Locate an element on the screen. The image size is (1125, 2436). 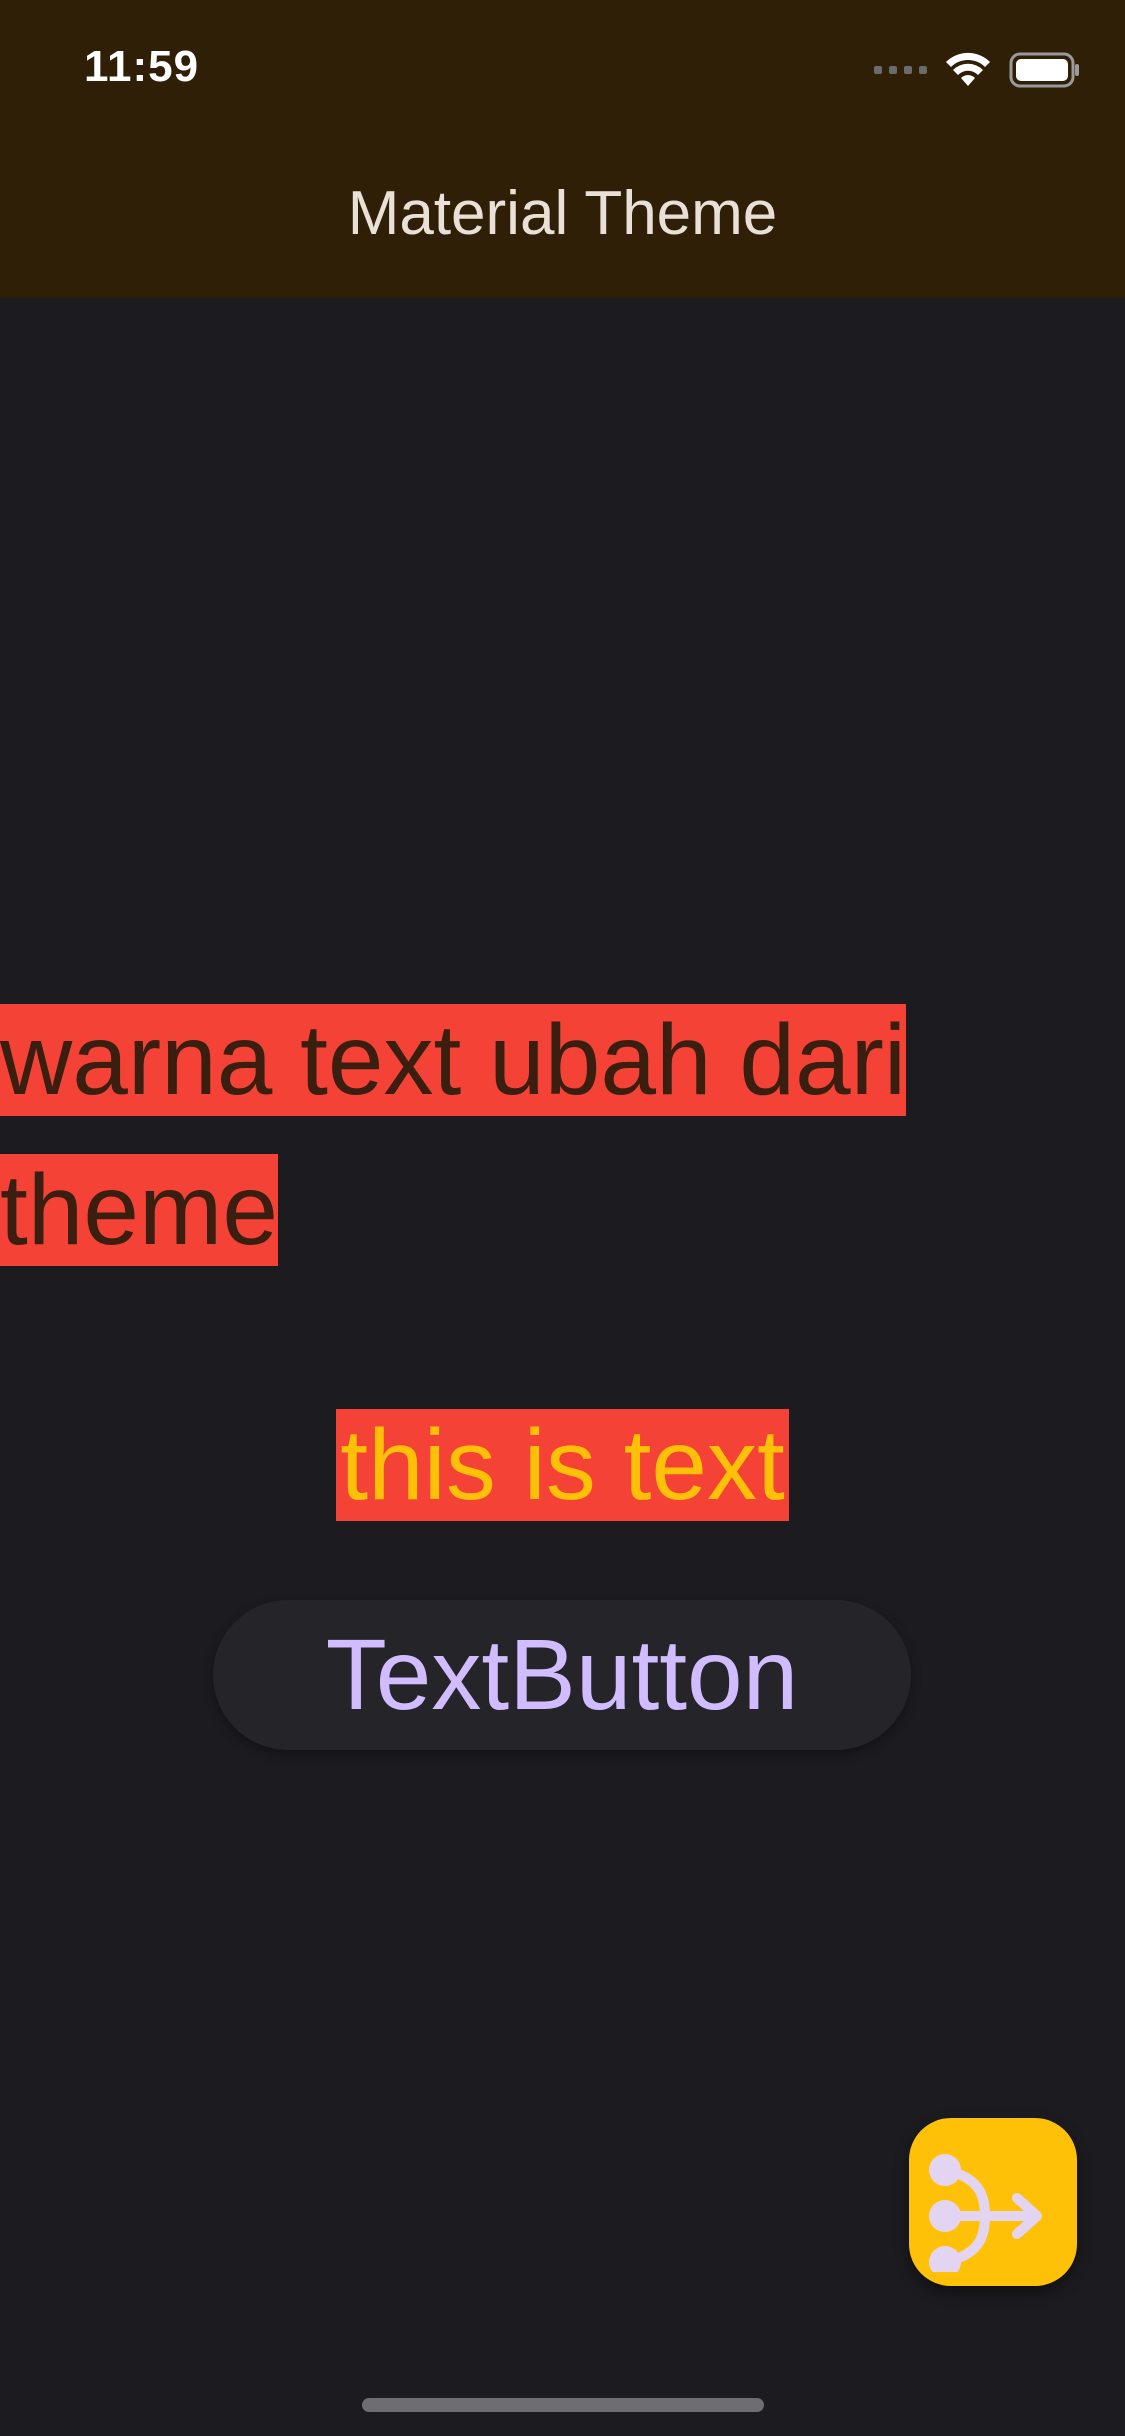
battery-icon is located at coordinates (1044, 70).